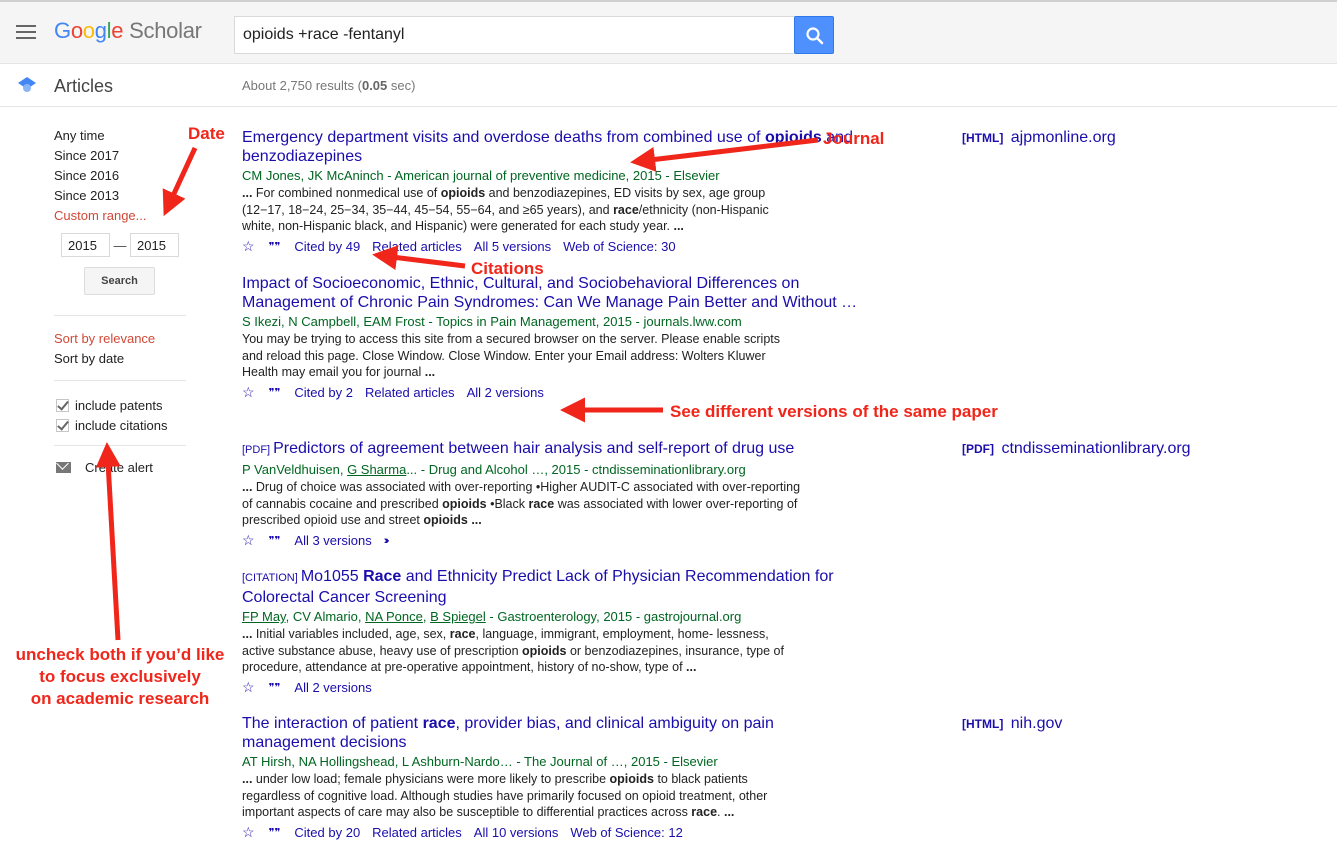 The width and height of the screenshot is (1337, 850). I want to click on full-text-link: [HTML] nih.gov, so click(1012, 724).